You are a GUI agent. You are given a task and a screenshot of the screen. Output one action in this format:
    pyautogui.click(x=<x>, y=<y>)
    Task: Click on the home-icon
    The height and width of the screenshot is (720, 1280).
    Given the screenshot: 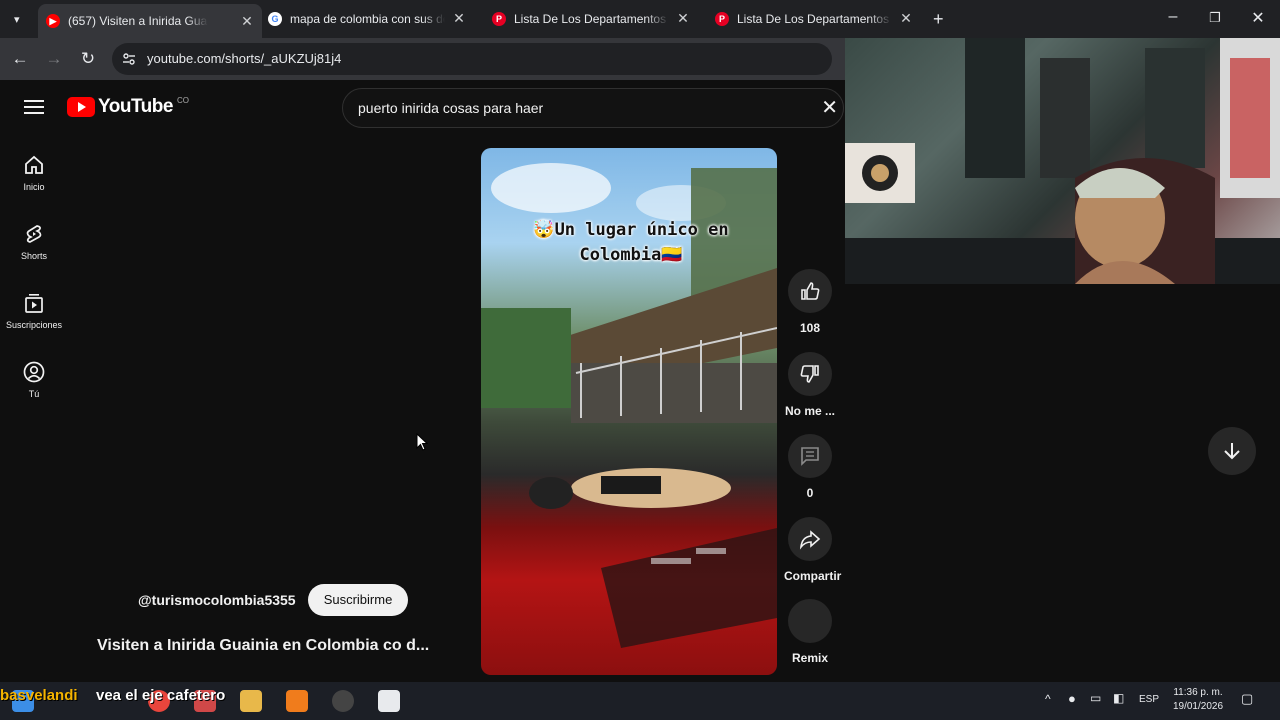 What is the action you would take?
    pyautogui.click(x=34, y=164)
    